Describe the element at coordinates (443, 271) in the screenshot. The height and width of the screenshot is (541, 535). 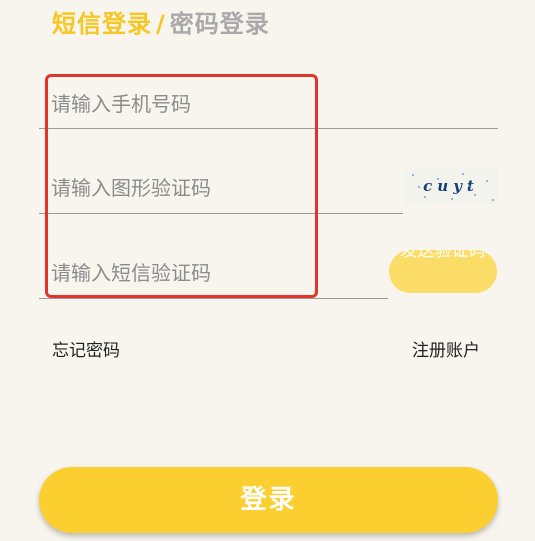
I see `send-code-button: 发送验证码` at that location.